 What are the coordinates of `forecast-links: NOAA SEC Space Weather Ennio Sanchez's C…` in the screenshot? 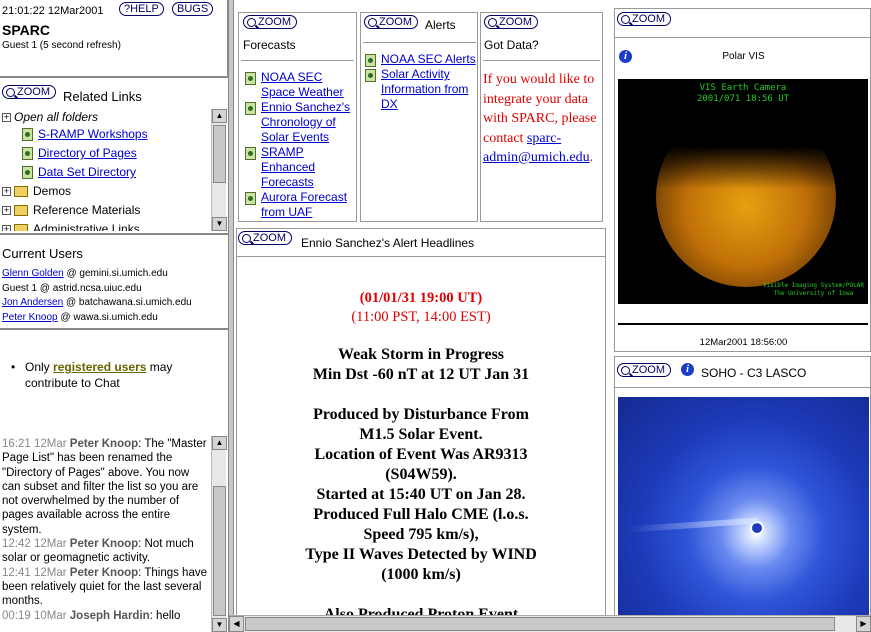 It's located at (300, 145).